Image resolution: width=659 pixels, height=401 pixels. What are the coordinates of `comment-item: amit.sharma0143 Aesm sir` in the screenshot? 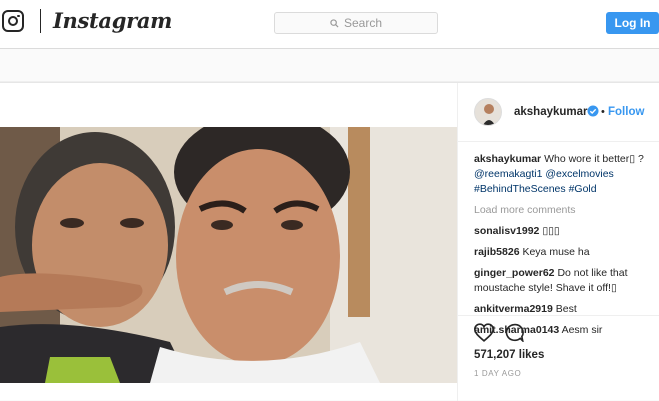 It's located at (566, 330).